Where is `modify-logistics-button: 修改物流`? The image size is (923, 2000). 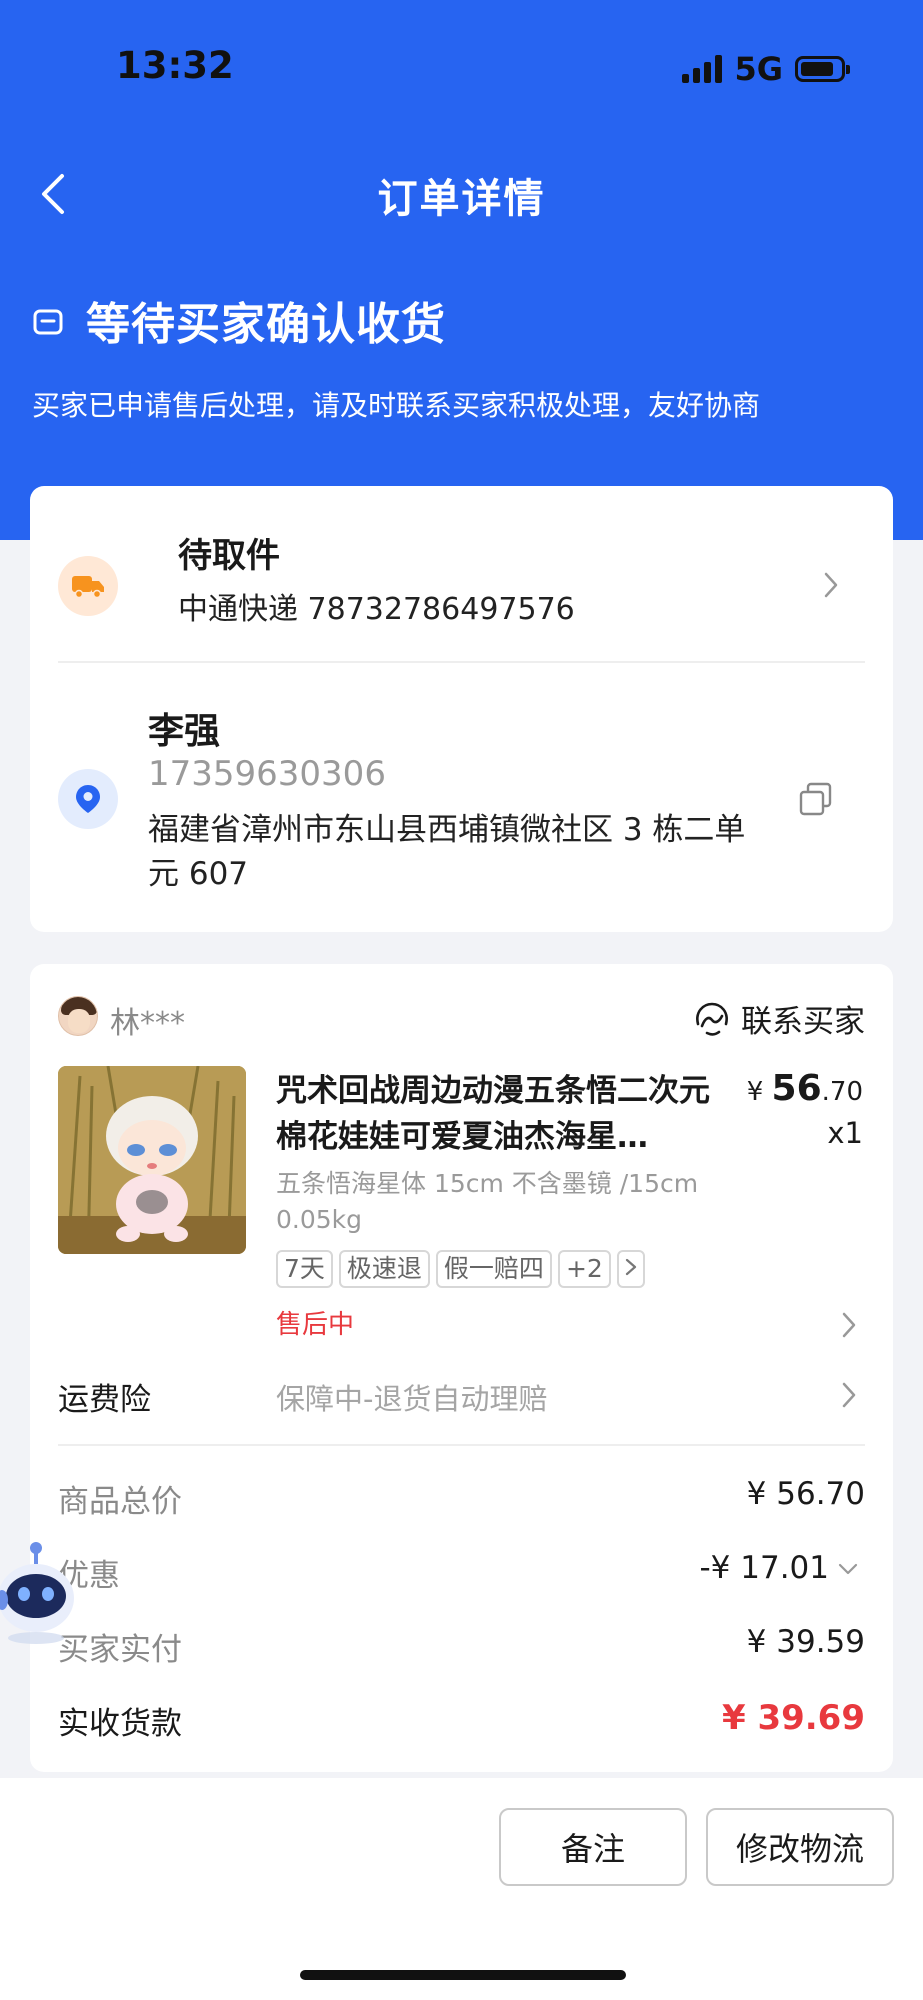 modify-logistics-button: 修改物流 is located at coordinates (800, 1847).